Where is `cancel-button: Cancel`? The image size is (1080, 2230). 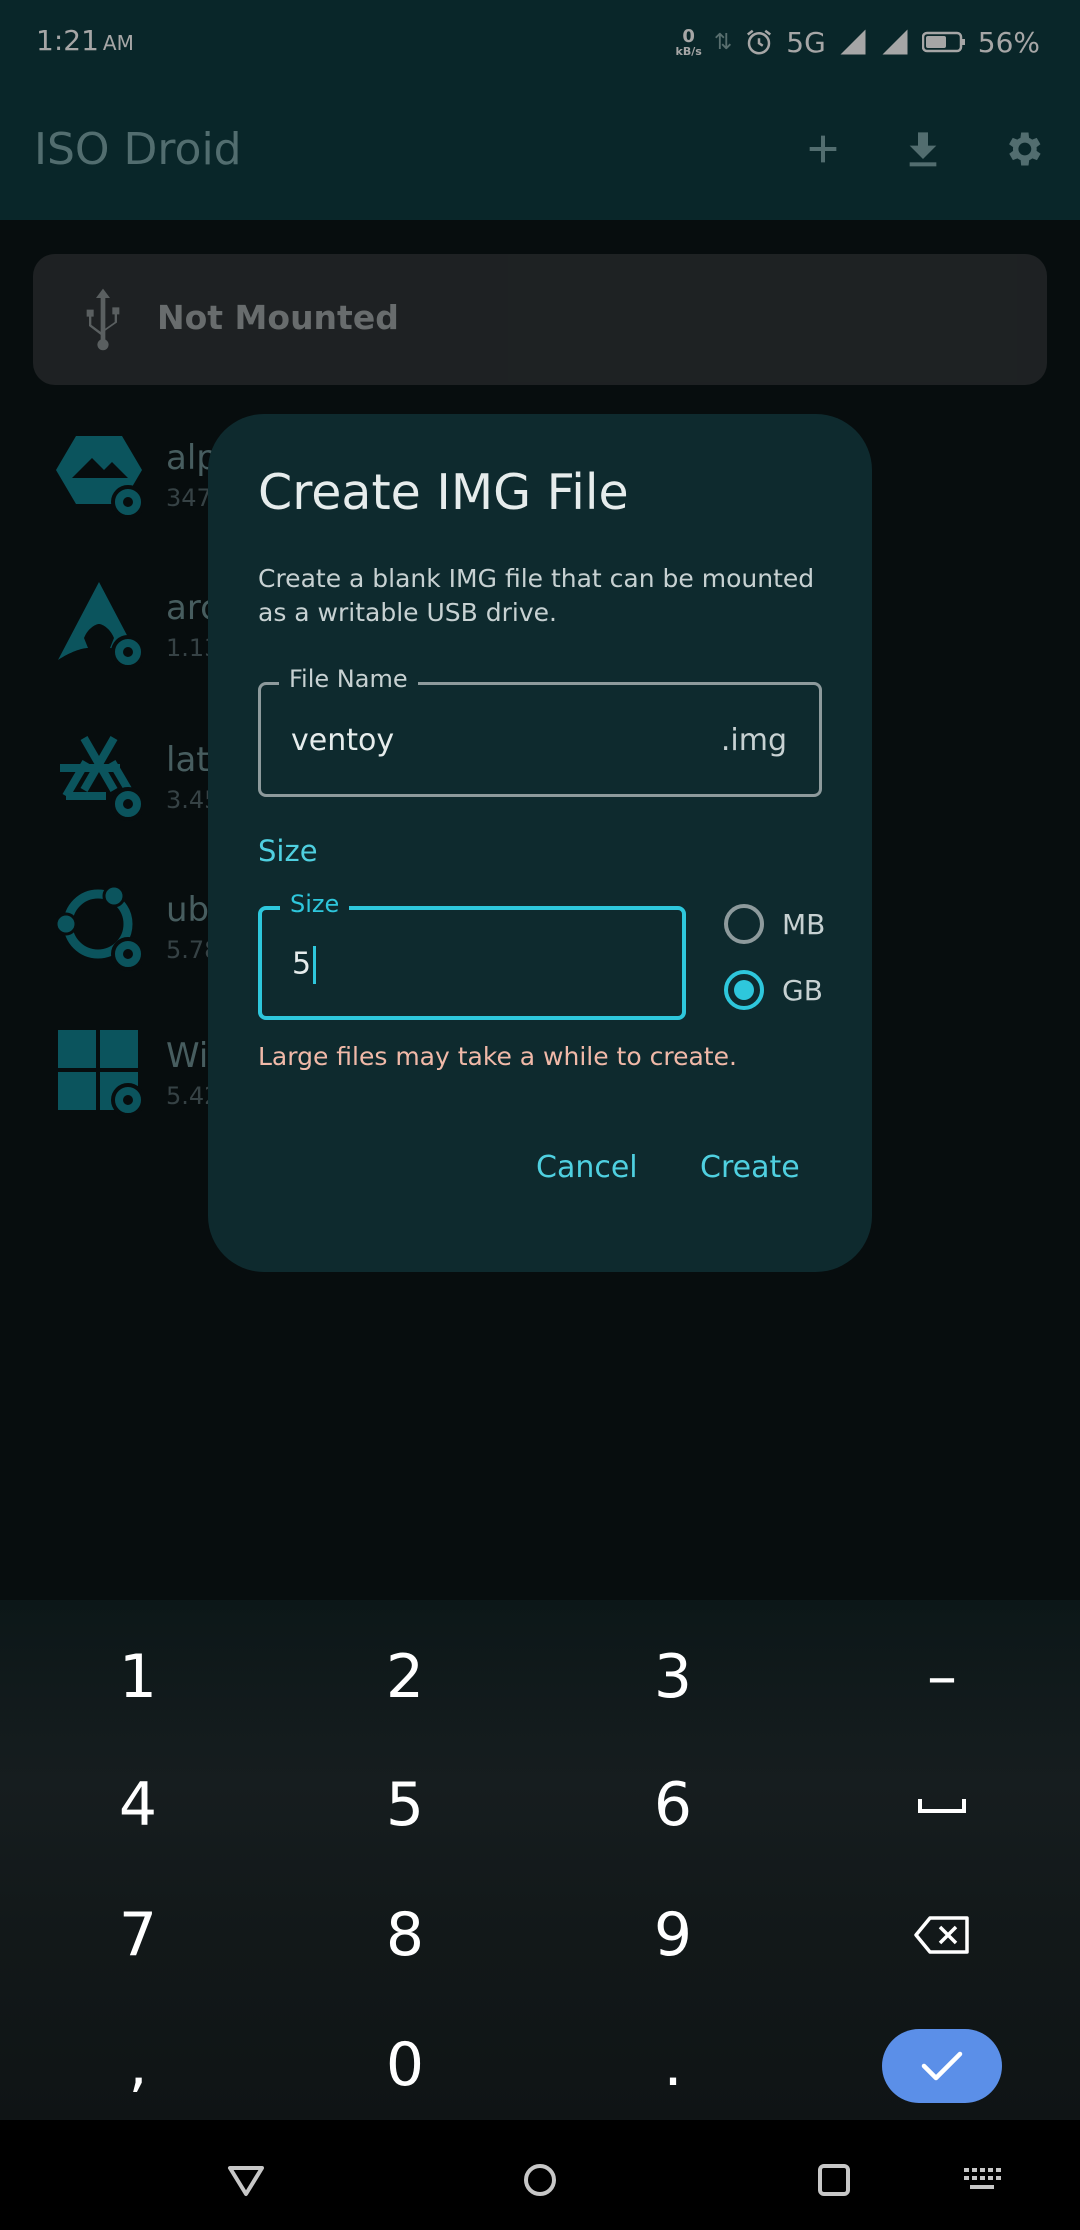 cancel-button: Cancel is located at coordinates (587, 1167).